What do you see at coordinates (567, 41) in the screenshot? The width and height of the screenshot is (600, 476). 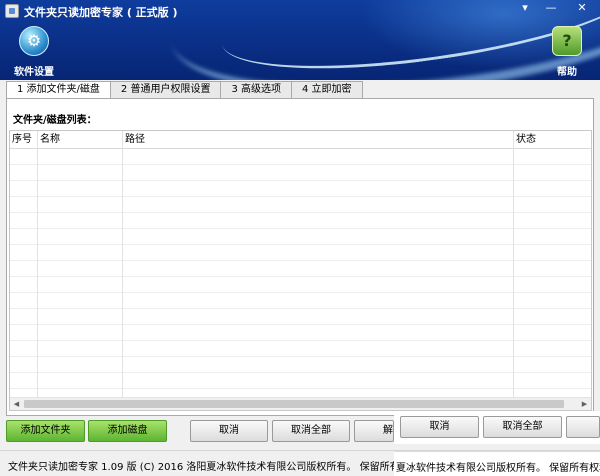 I see `help-icon: ?` at bounding box center [567, 41].